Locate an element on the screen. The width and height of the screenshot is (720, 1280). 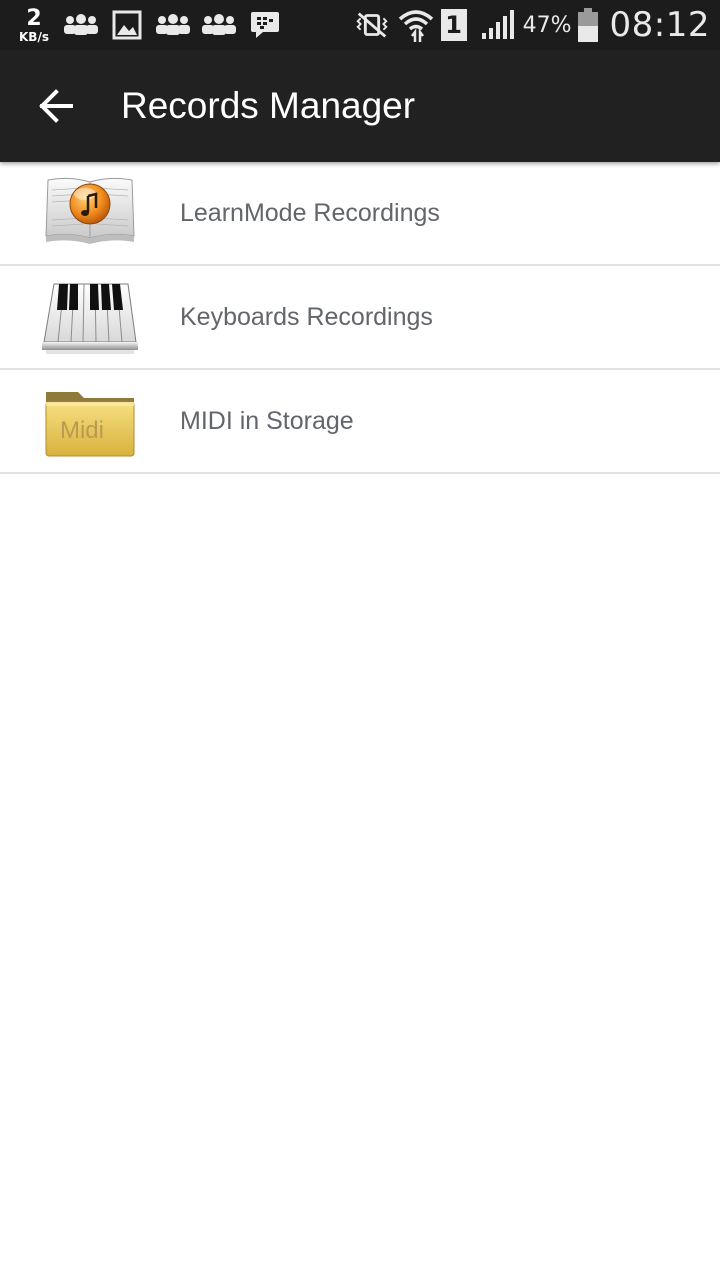
vibrate-icon is located at coordinates (372, 25).